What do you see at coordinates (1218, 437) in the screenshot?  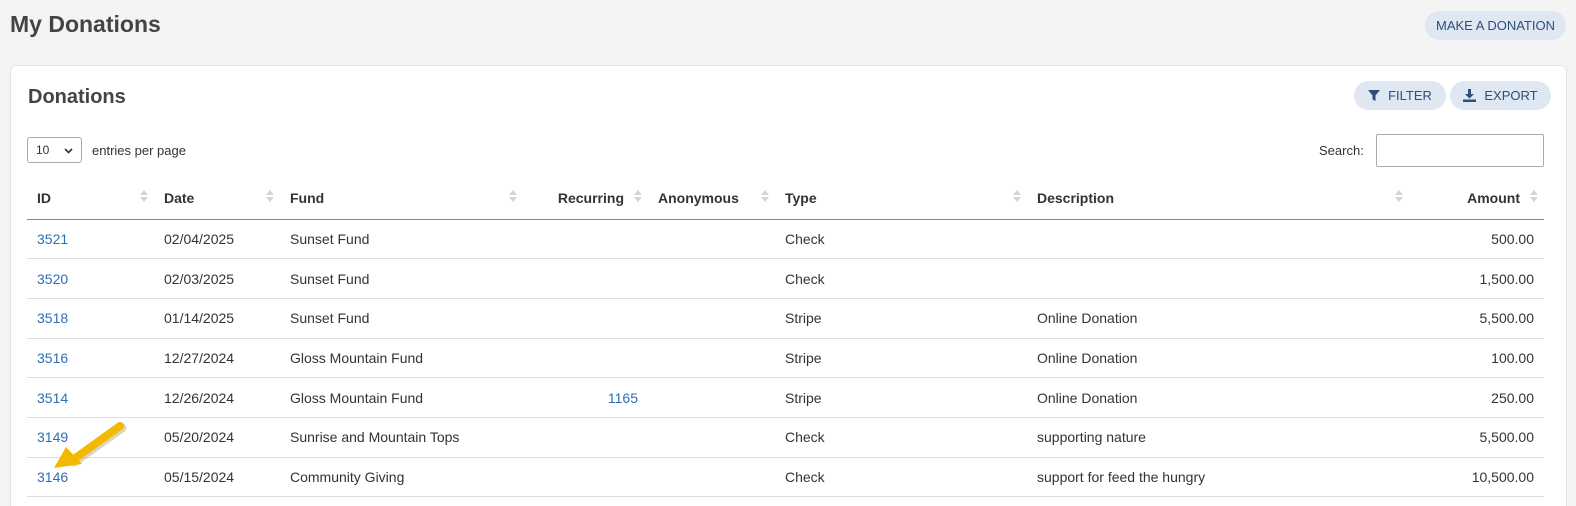 I see `cell-description: supporting nature` at bounding box center [1218, 437].